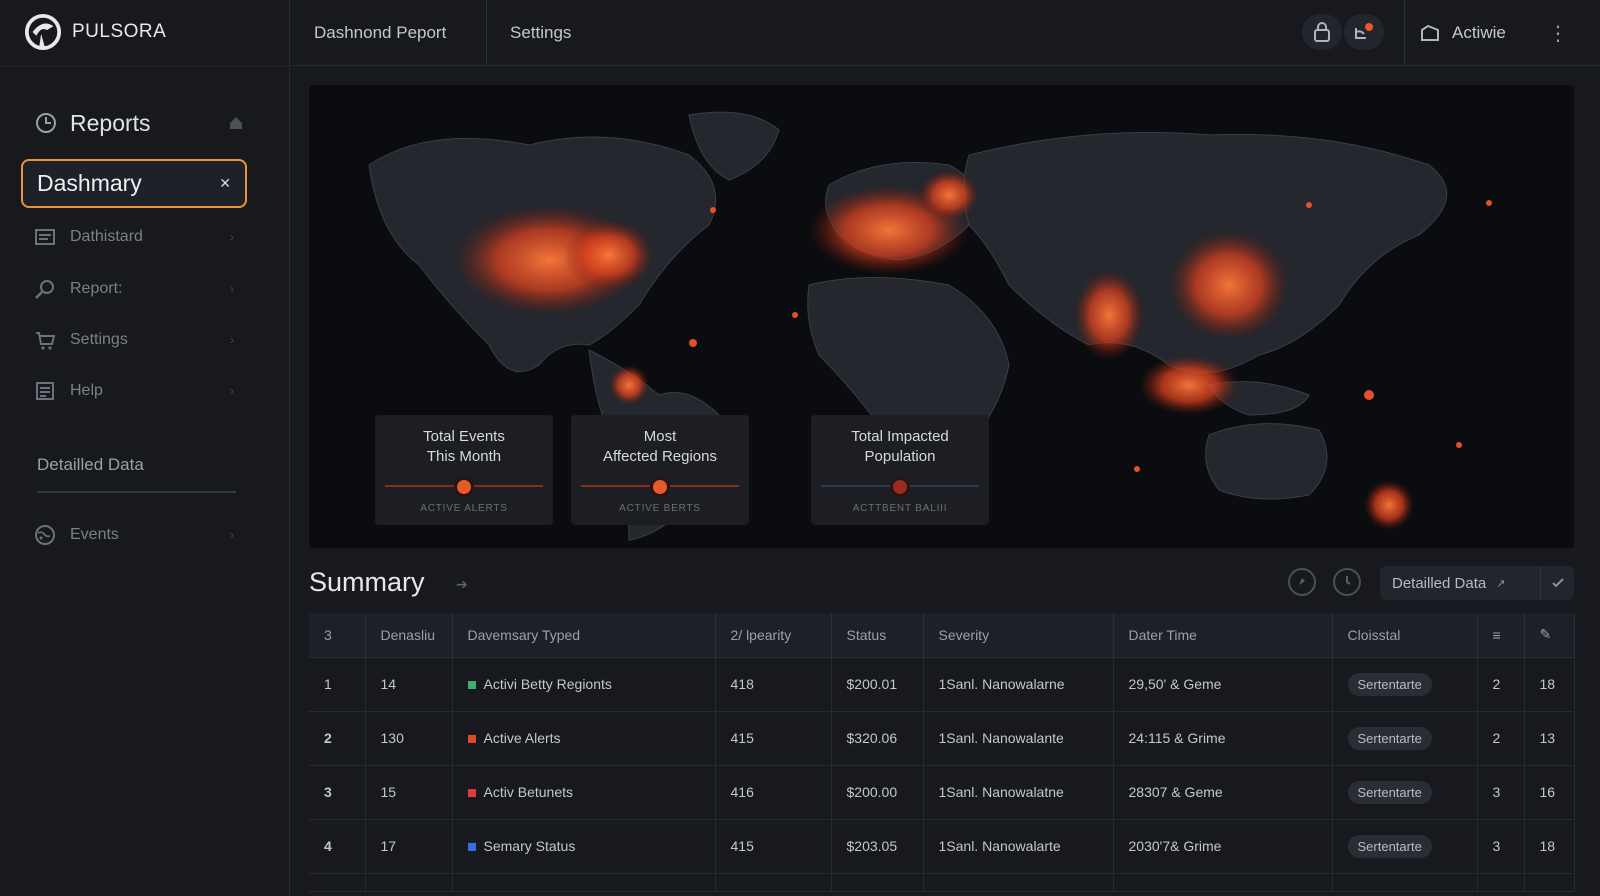  Describe the element at coordinates (1501, 792) in the screenshot. I see `cell-count-a: 3` at that location.